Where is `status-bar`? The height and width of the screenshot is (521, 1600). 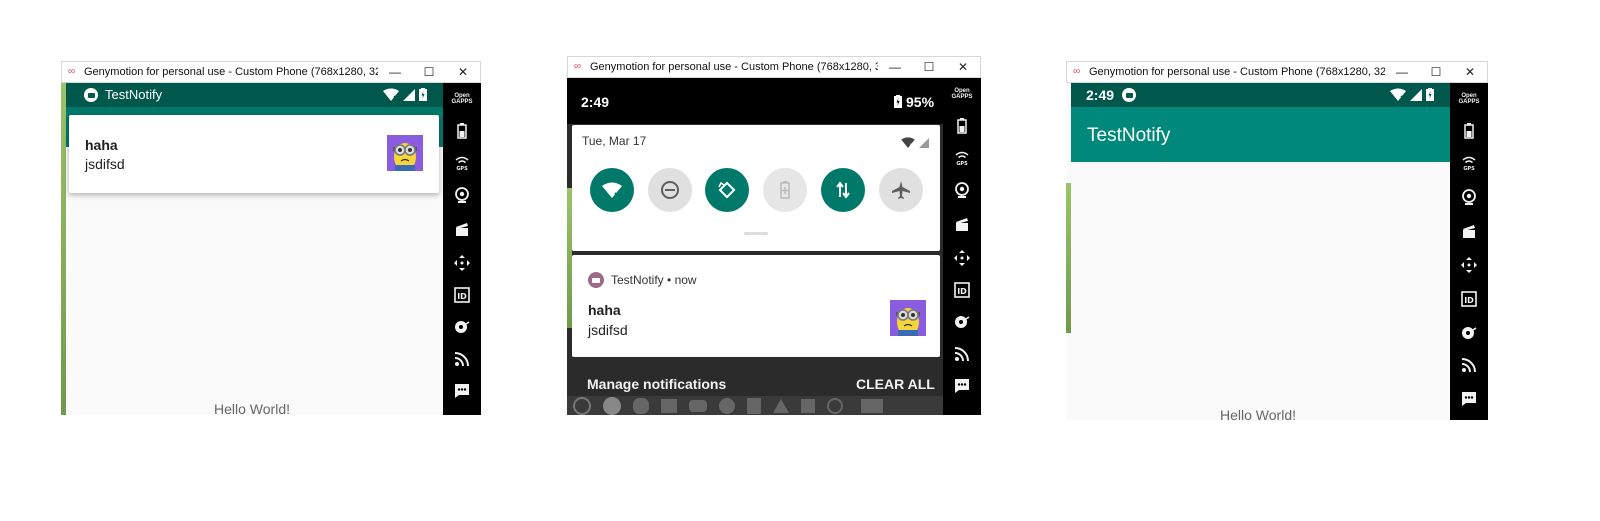 status-bar is located at coordinates (755, 101).